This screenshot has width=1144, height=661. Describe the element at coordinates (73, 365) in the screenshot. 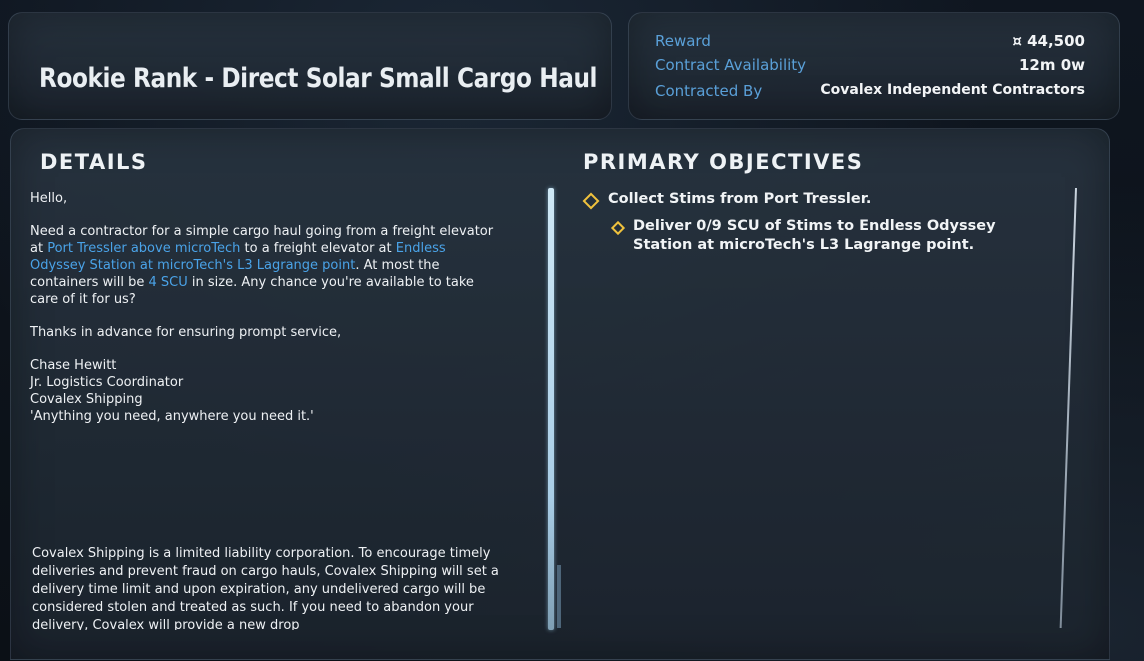

I see `signature-name: Chase Hewitt` at that location.